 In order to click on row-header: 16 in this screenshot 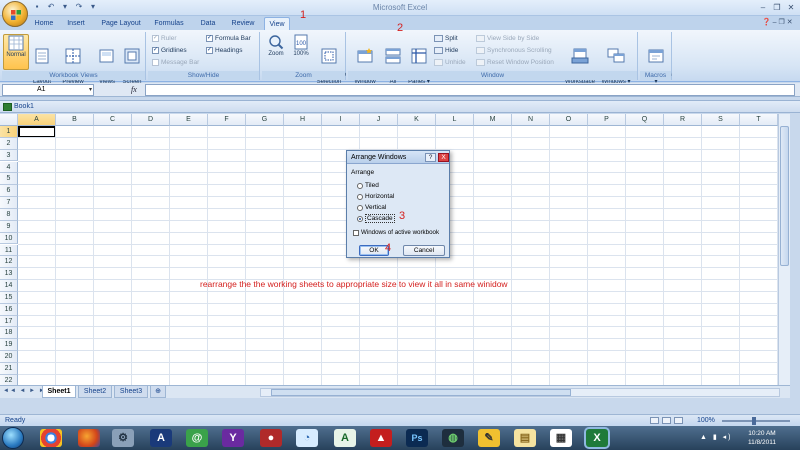, I will do `click(9, 309)`.